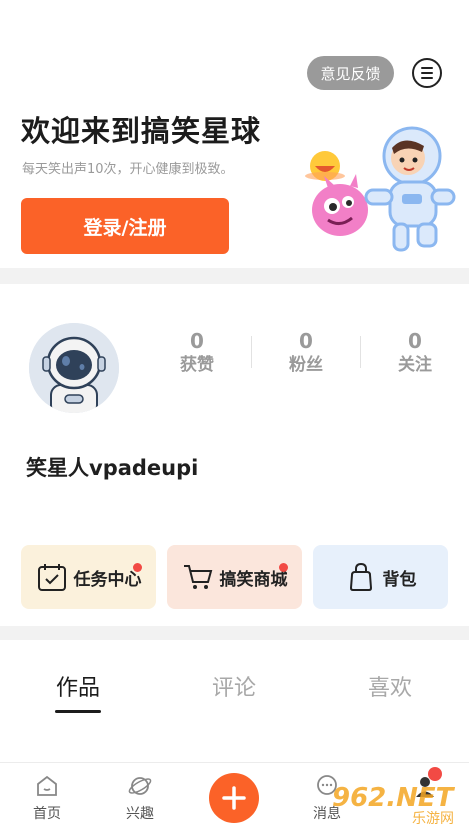  What do you see at coordinates (390, 686) in the screenshot?
I see `tab-likes: 喜欢` at bounding box center [390, 686].